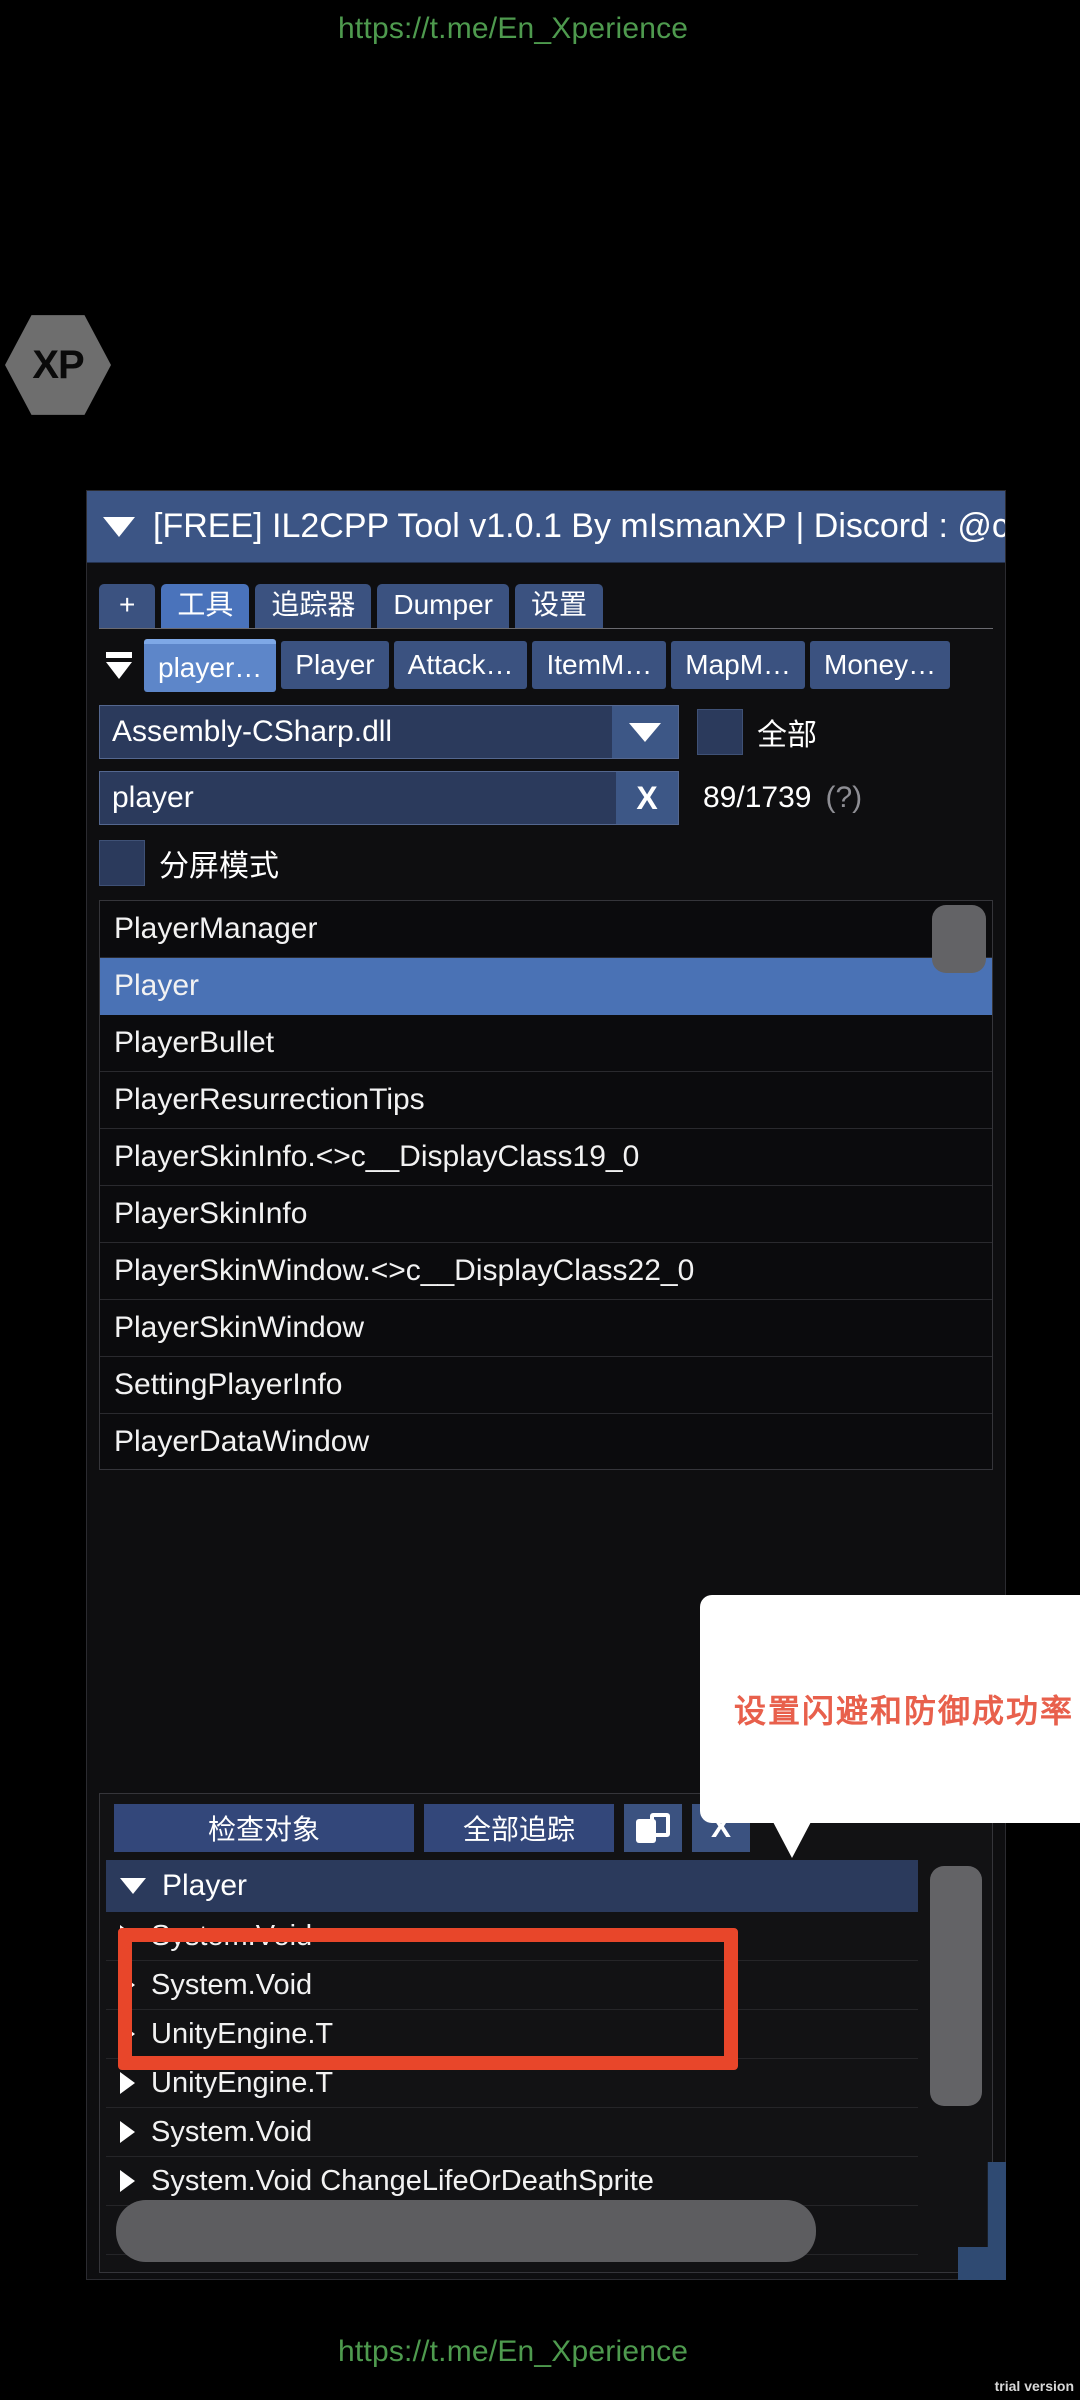  What do you see at coordinates (519, 1828) in the screenshot?
I see `track-all-button: 全部追踪` at bounding box center [519, 1828].